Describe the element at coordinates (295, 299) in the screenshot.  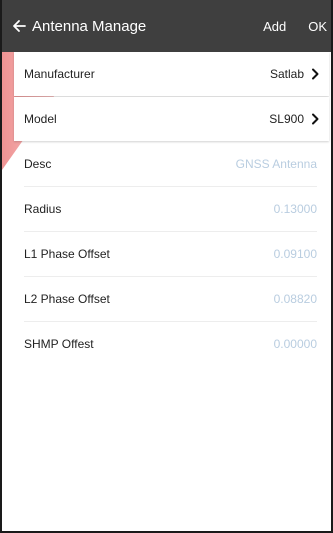
I see `l2-phase-offset-field: 0.08820` at that location.